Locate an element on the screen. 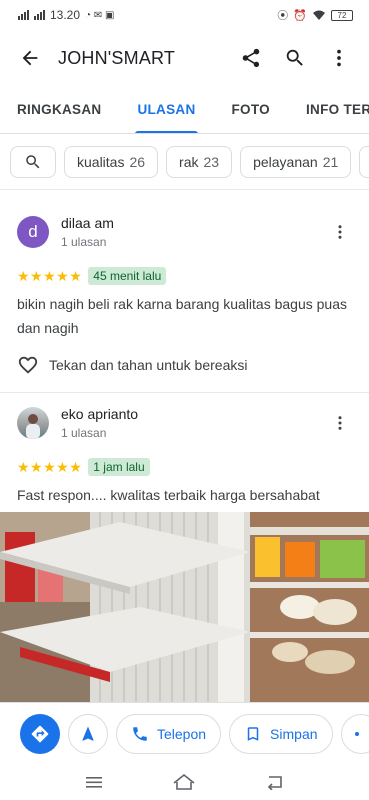 The width and height of the screenshot is (369, 800). home-icon is located at coordinates (184, 782).